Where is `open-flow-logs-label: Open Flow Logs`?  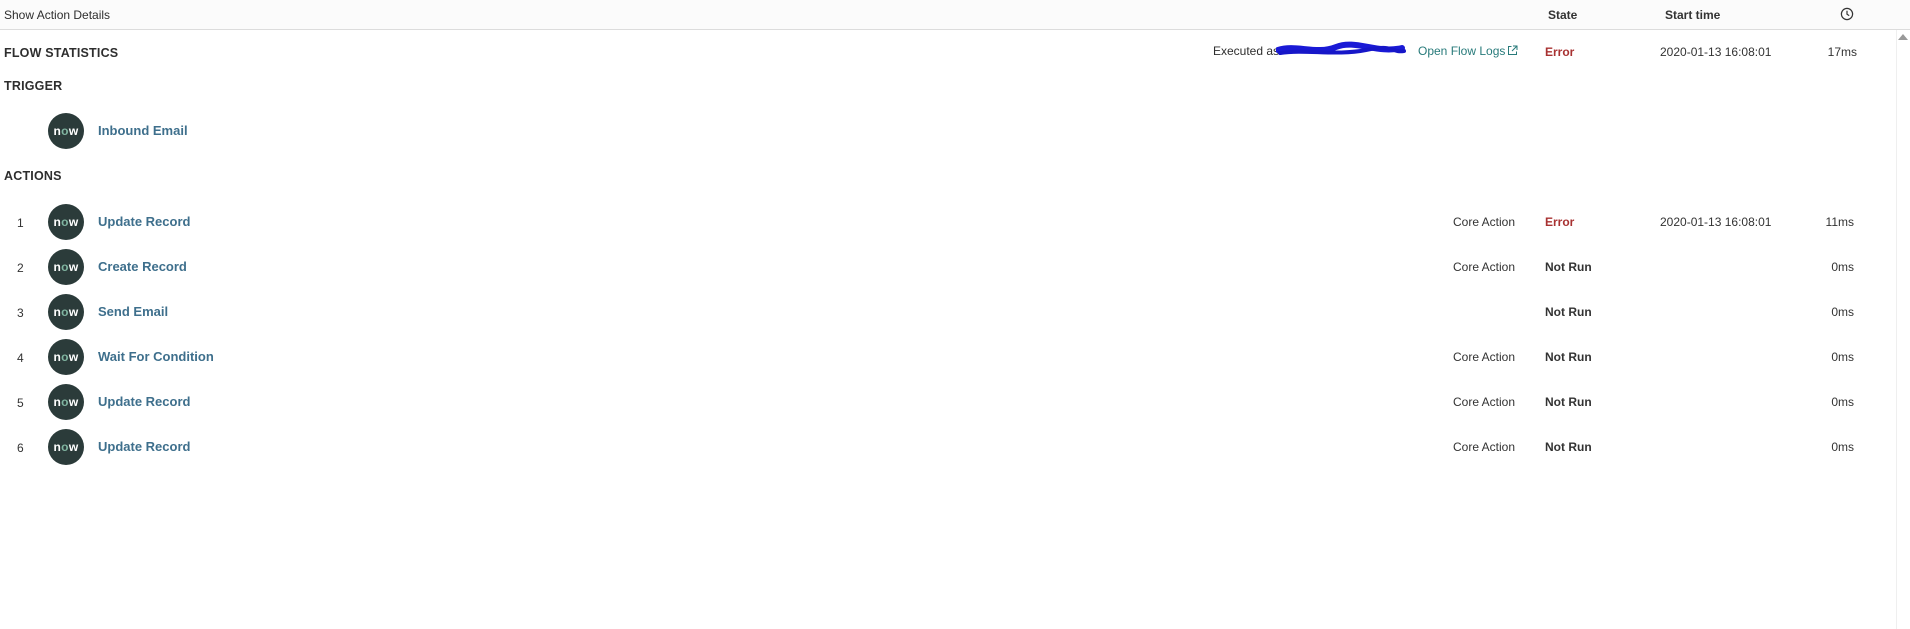
open-flow-logs-label: Open Flow Logs is located at coordinates (1462, 51).